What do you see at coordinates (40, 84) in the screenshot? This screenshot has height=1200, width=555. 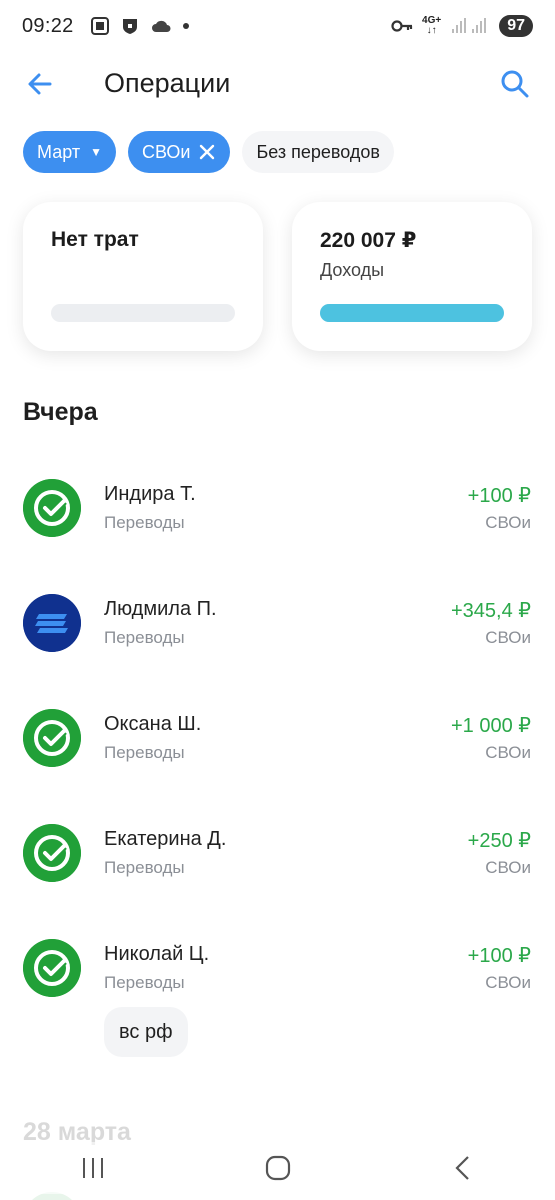 I see `arrow-left-icon` at bounding box center [40, 84].